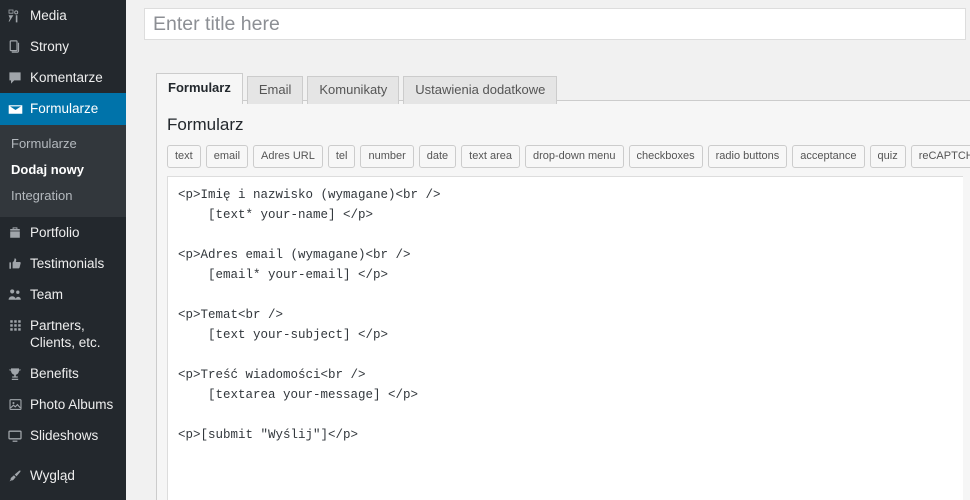 This screenshot has height=500, width=970. What do you see at coordinates (15, 475) in the screenshot?
I see `appearance-brush-icon` at bounding box center [15, 475].